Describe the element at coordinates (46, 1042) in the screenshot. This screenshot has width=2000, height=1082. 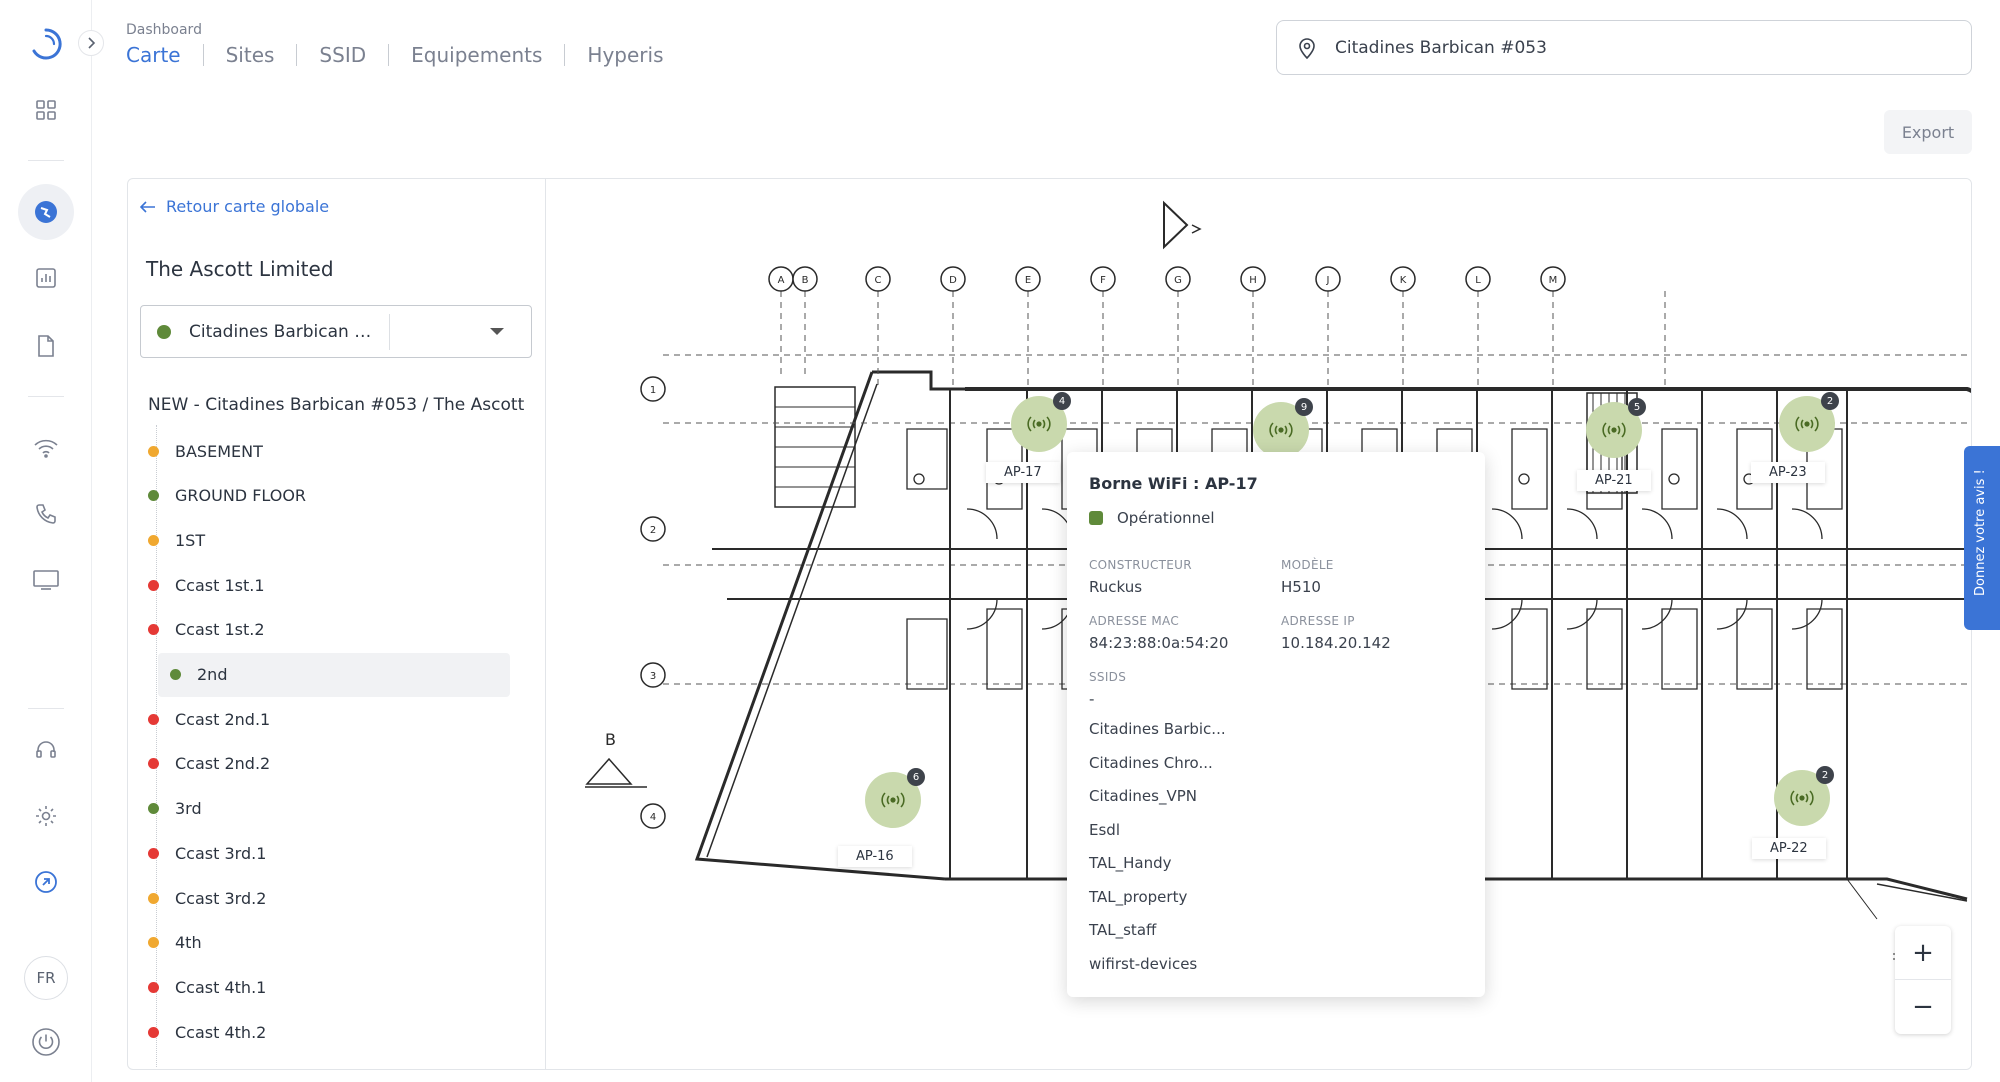
I see `power-icon` at that location.